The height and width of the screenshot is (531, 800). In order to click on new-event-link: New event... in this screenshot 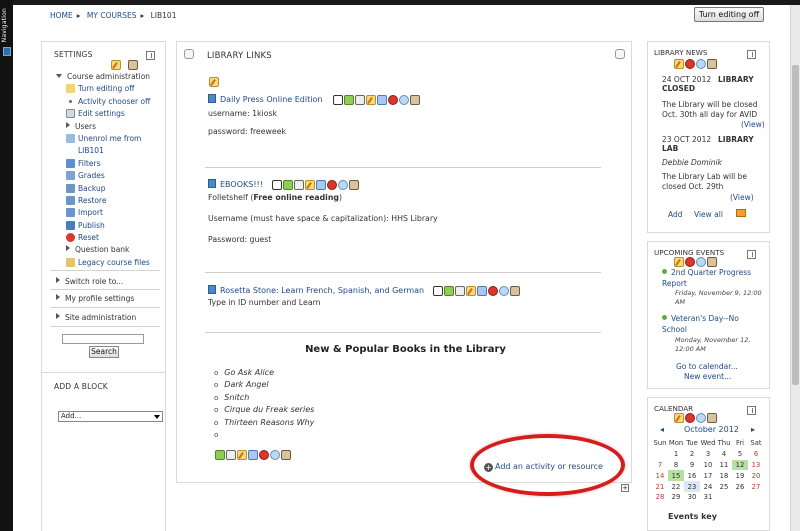, I will do `click(707, 376)`.